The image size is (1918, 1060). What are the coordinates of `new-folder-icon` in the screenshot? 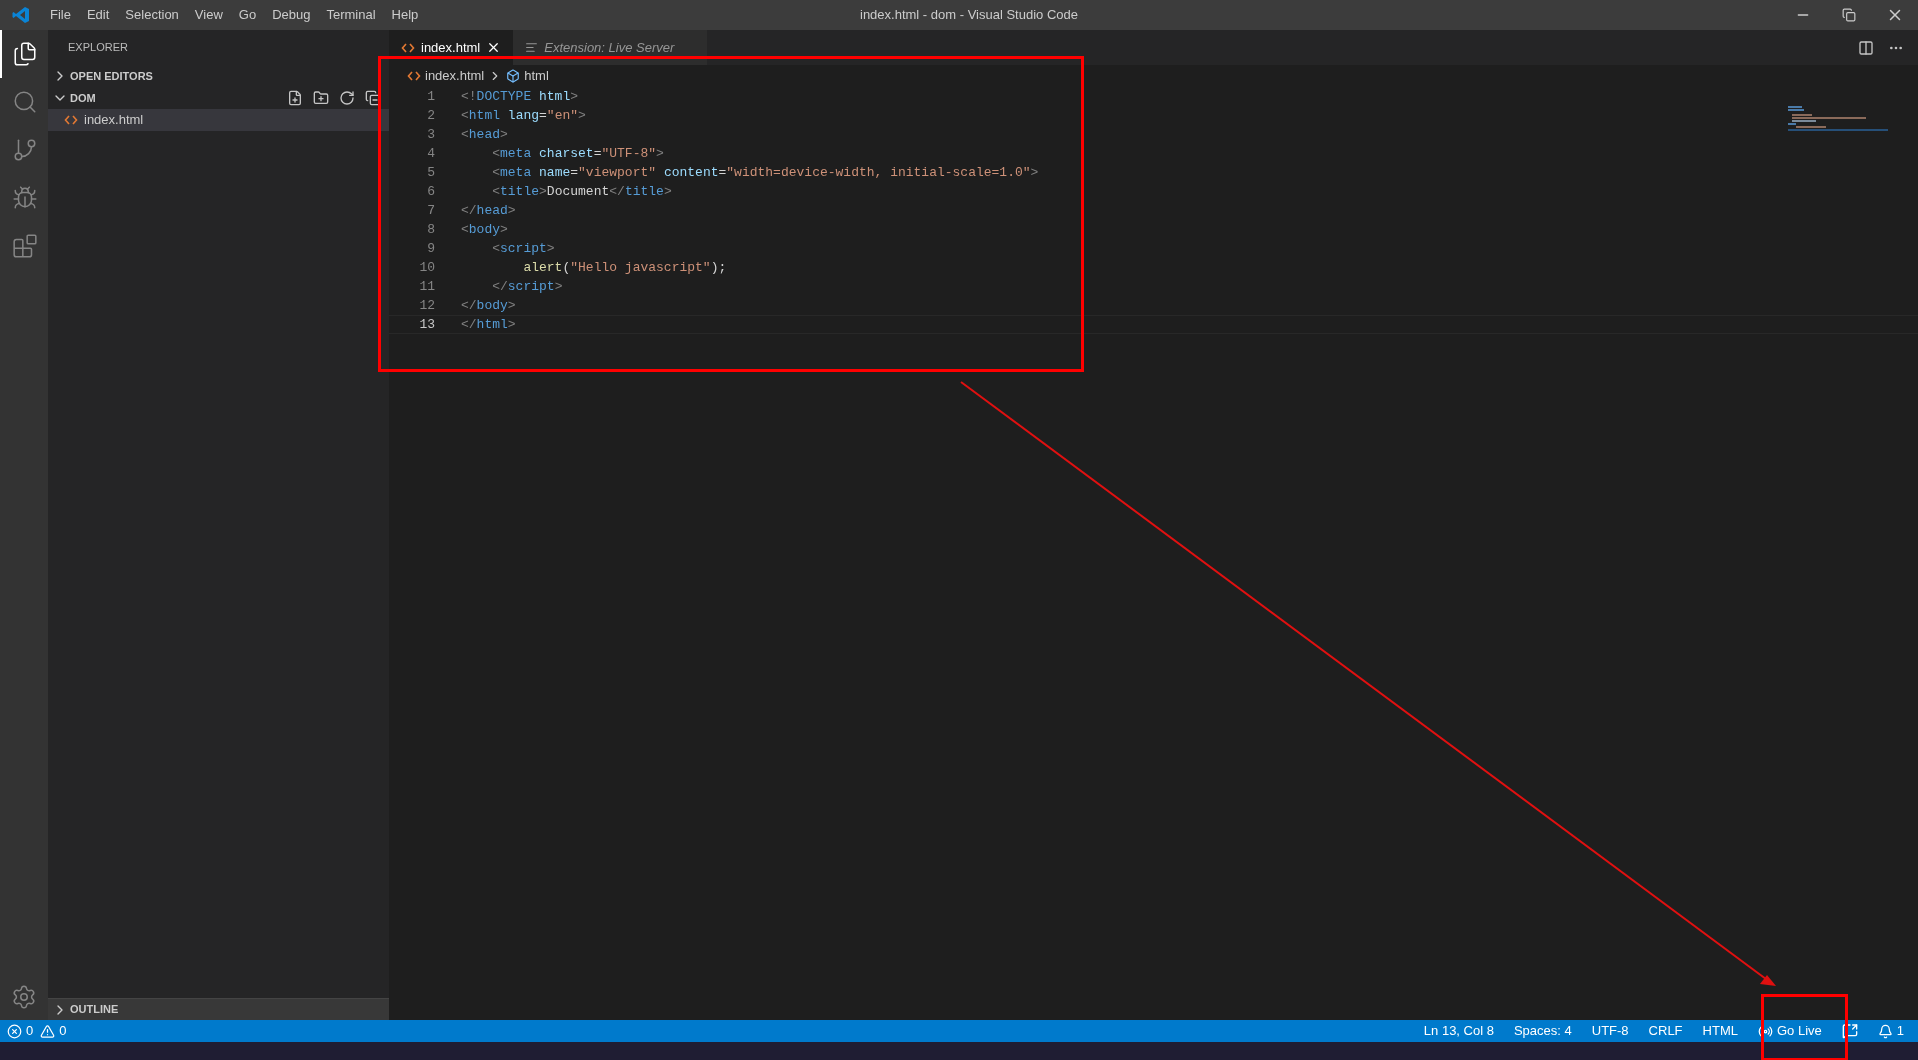 It's located at (321, 98).